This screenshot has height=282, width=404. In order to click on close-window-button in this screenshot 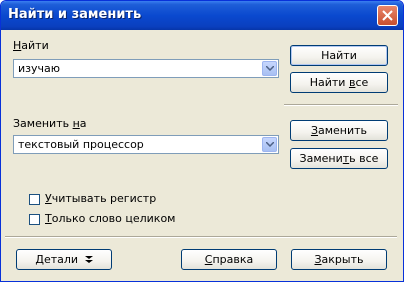, I will do `click(387, 15)`.